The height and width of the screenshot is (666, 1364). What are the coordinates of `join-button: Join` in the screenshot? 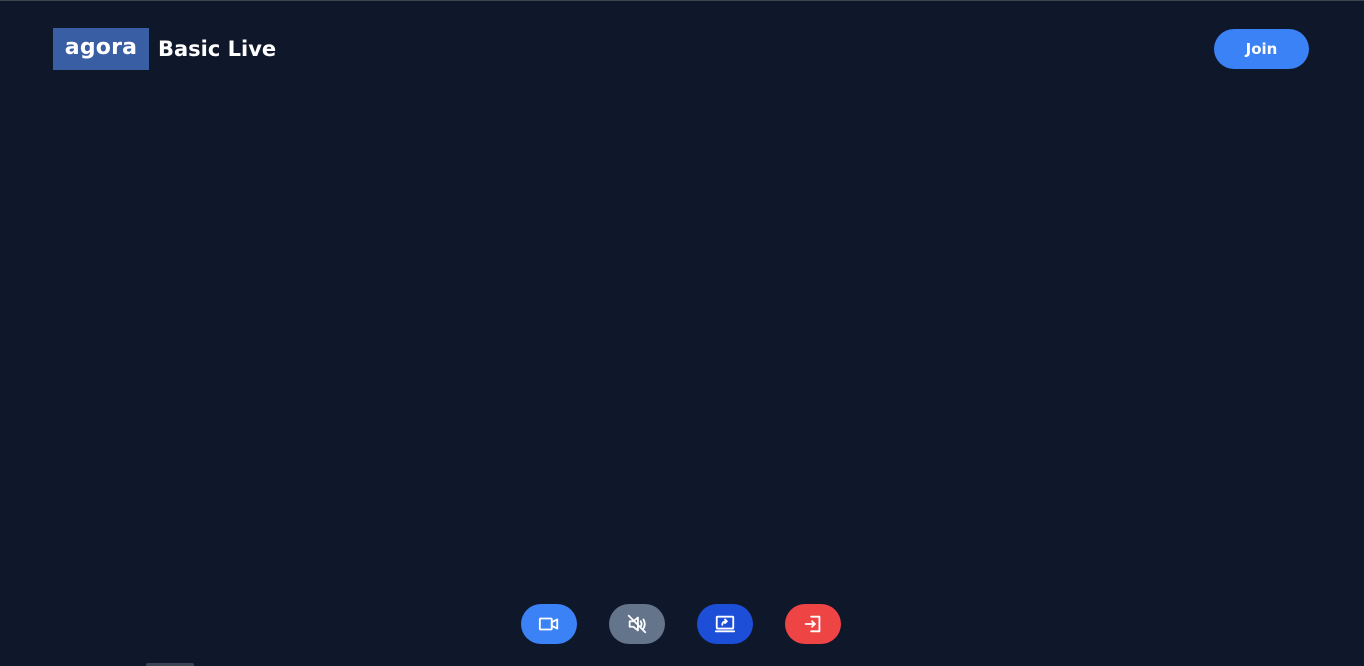 It's located at (1261, 49).